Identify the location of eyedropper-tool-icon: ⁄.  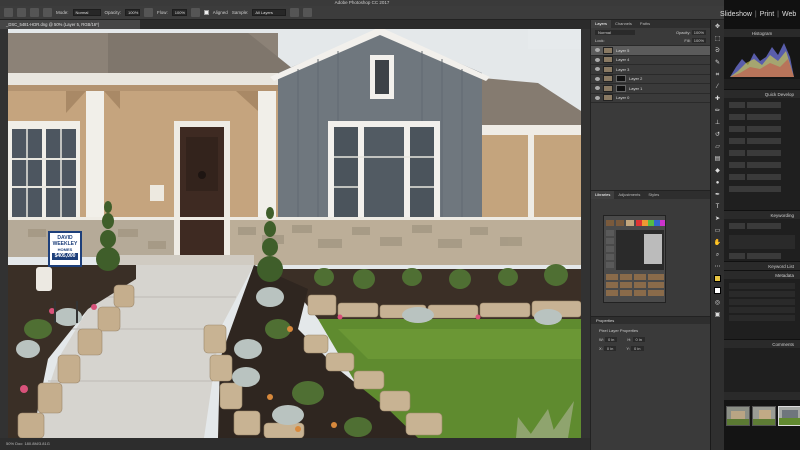
(717, 87).